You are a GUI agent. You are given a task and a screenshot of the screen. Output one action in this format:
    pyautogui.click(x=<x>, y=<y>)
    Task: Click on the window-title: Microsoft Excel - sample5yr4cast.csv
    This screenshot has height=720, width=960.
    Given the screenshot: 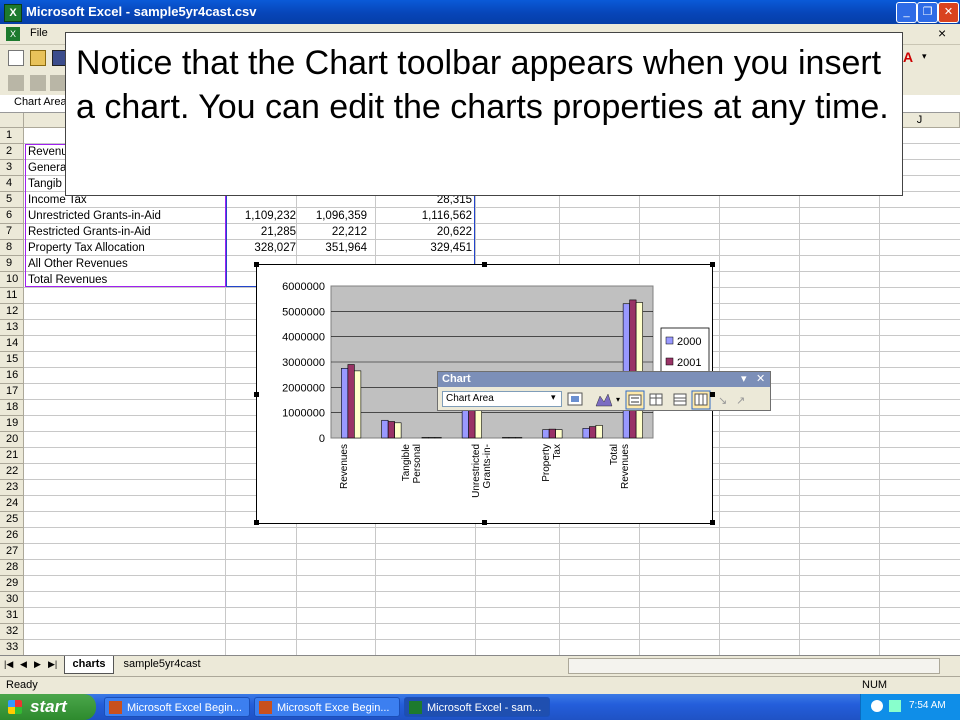 What is the action you would take?
    pyautogui.click(x=141, y=11)
    